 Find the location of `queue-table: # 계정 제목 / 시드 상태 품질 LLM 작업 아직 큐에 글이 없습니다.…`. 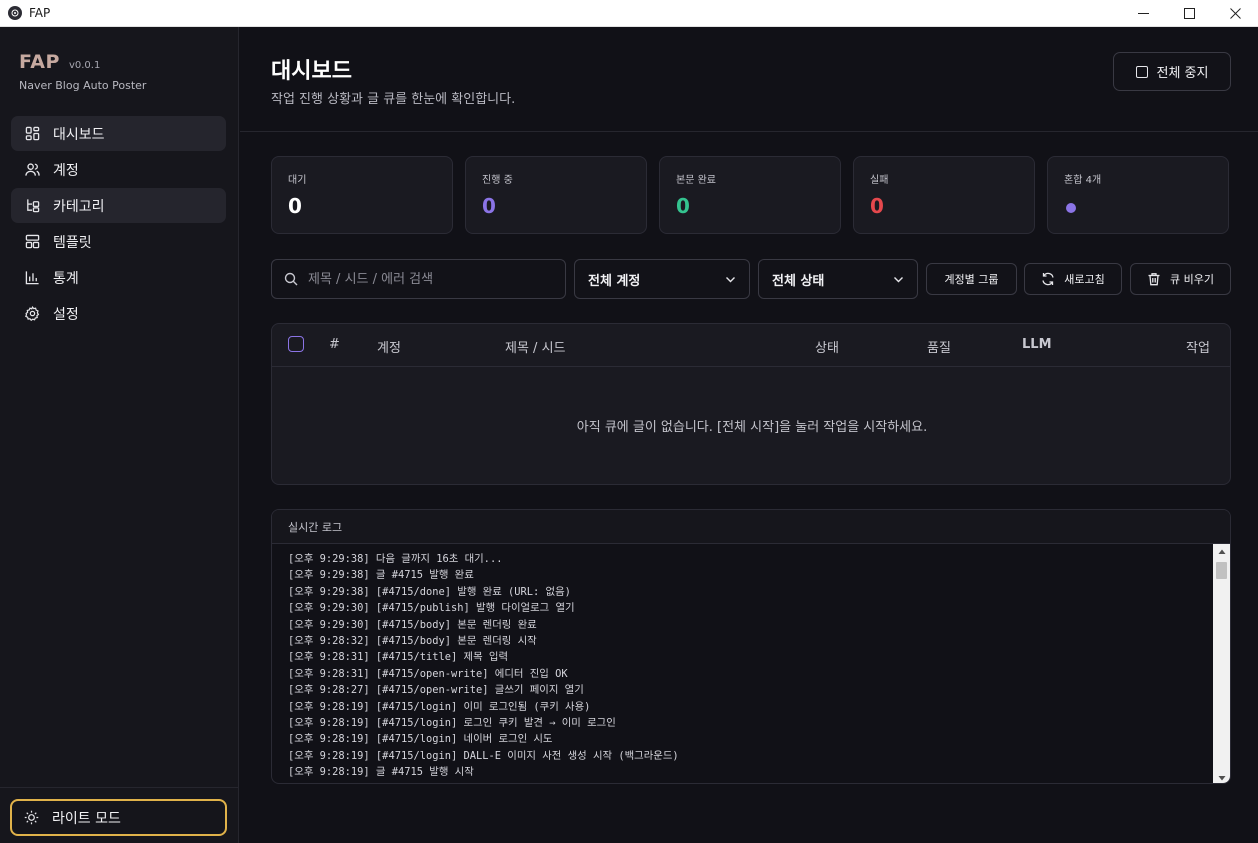

queue-table: # 계정 제목 / 시드 상태 품질 LLM 작업 아직 큐에 글이 없습니다.… is located at coordinates (751, 404).